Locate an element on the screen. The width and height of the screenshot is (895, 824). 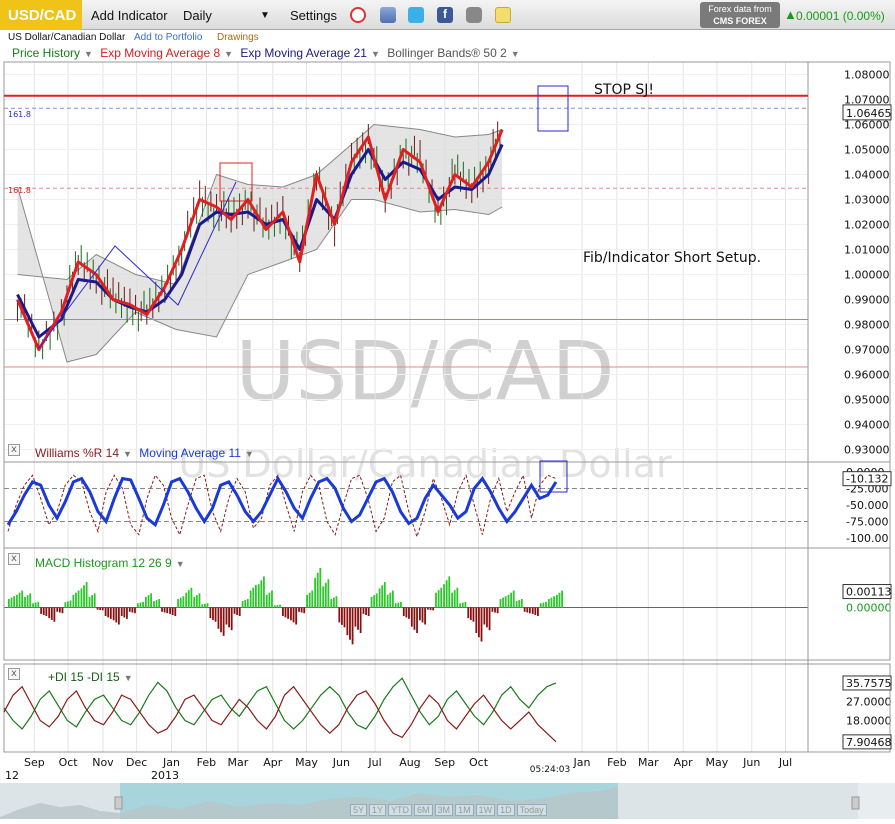
legend-bollinger: Bollinger Bands® 50 2 is located at coordinates (447, 53).